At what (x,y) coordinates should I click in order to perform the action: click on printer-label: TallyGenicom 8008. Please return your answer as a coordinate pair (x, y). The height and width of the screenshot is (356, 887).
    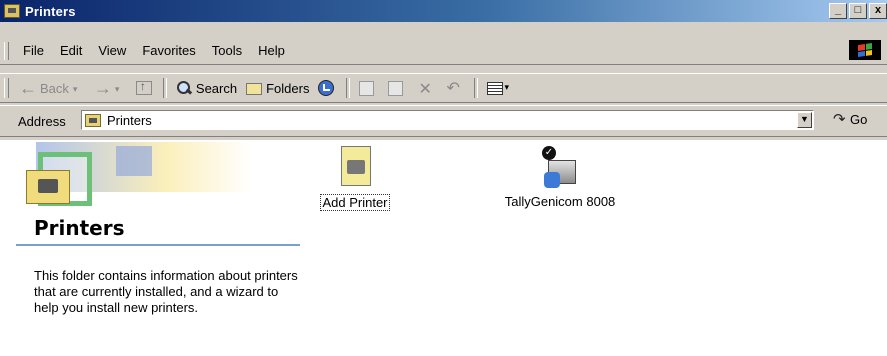
    Looking at the image, I should click on (560, 201).